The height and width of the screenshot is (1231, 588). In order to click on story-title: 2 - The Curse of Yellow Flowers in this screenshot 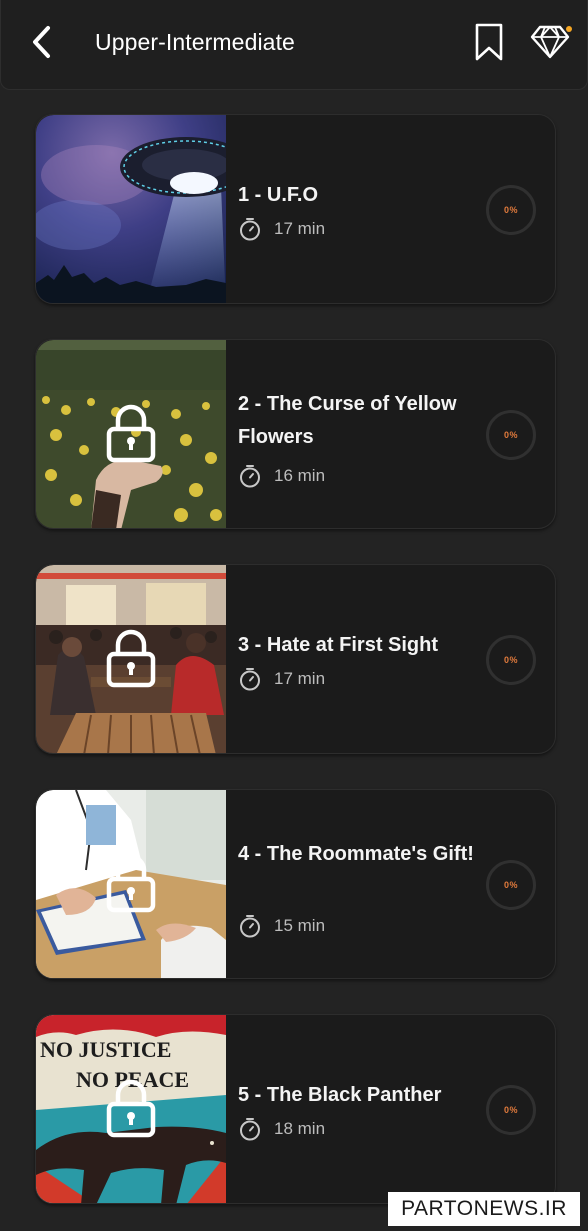, I will do `click(347, 420)`.